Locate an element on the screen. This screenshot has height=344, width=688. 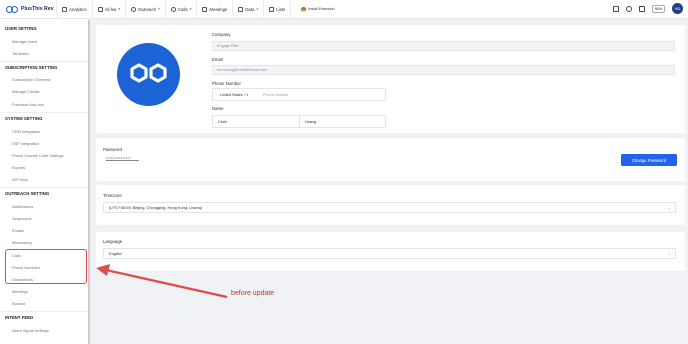
analytics-icon is located at coordinates (64, 9).